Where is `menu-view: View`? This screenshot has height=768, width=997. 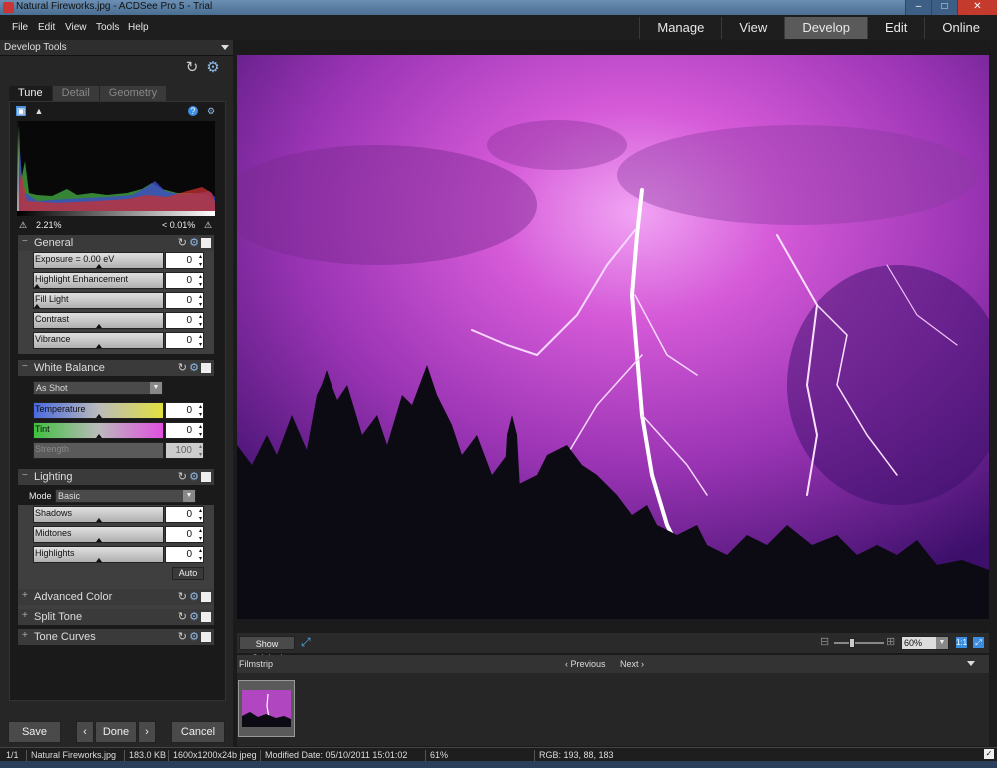
menu-view: View is located at coordinates (76, 27).